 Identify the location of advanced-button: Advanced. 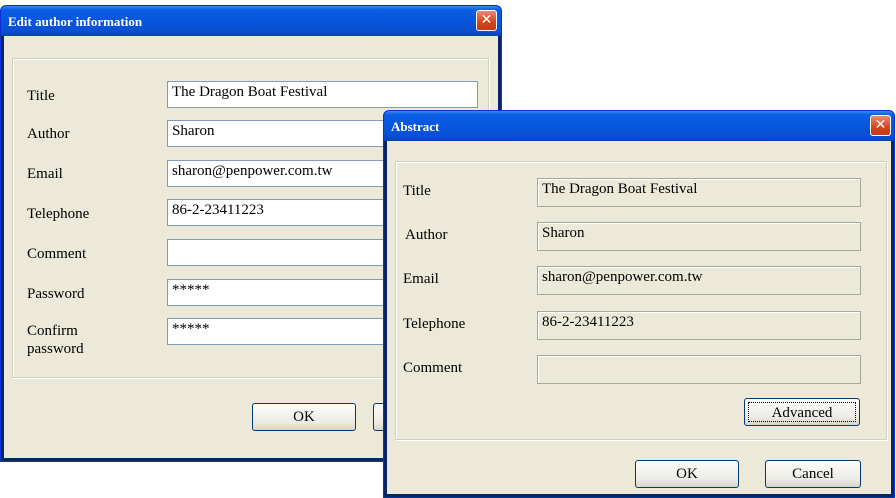
(802, 412).